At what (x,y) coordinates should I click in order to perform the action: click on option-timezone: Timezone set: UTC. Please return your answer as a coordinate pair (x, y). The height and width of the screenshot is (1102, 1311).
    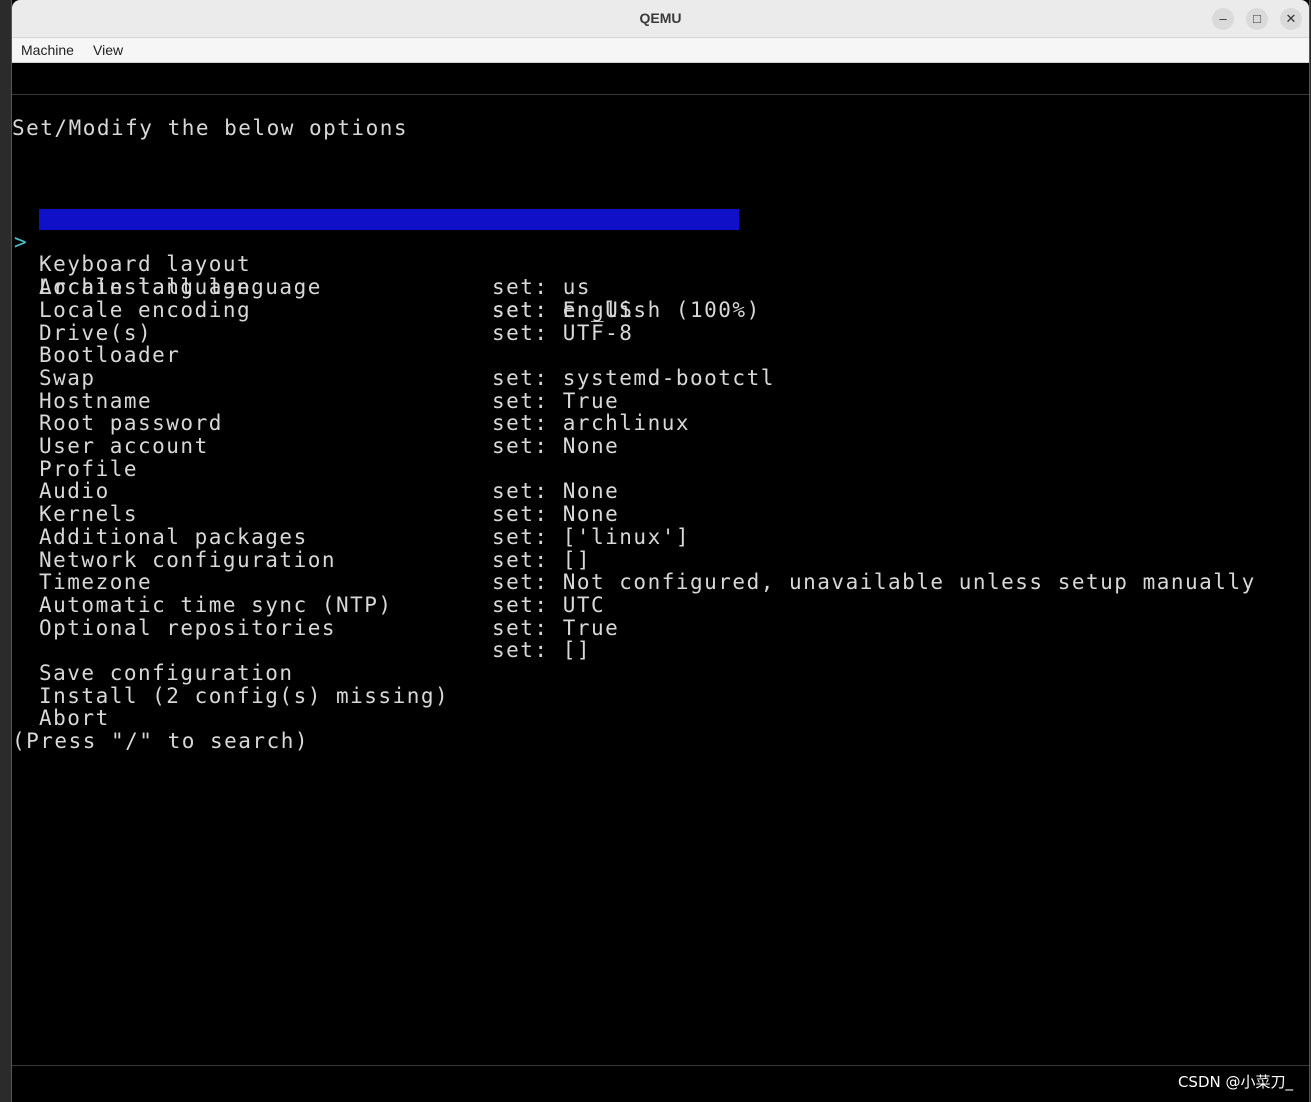
    Looking at the image, I should click on (652, 560).